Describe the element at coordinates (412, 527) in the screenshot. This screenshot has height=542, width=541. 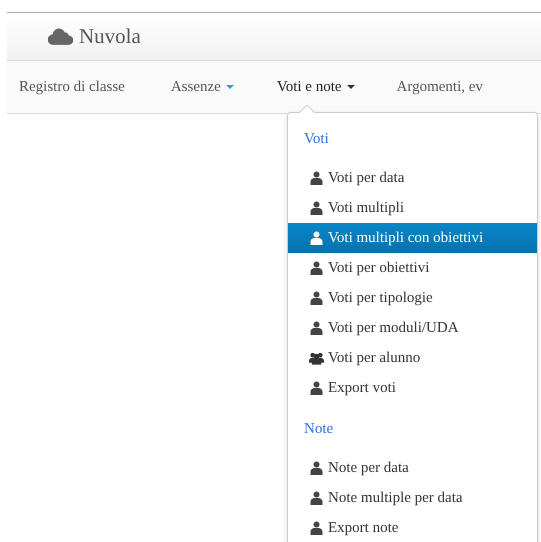
I see `menu-item: Export note` at that location.